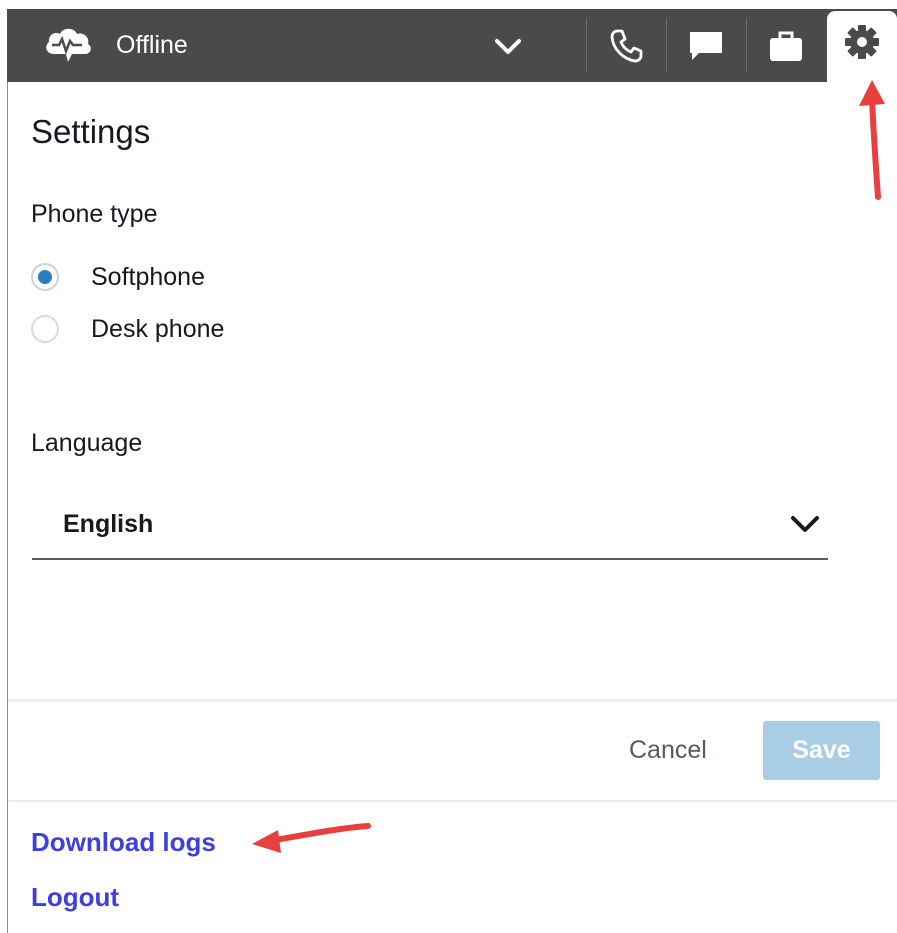  I want to click on settings-tab, so click(862, 46).